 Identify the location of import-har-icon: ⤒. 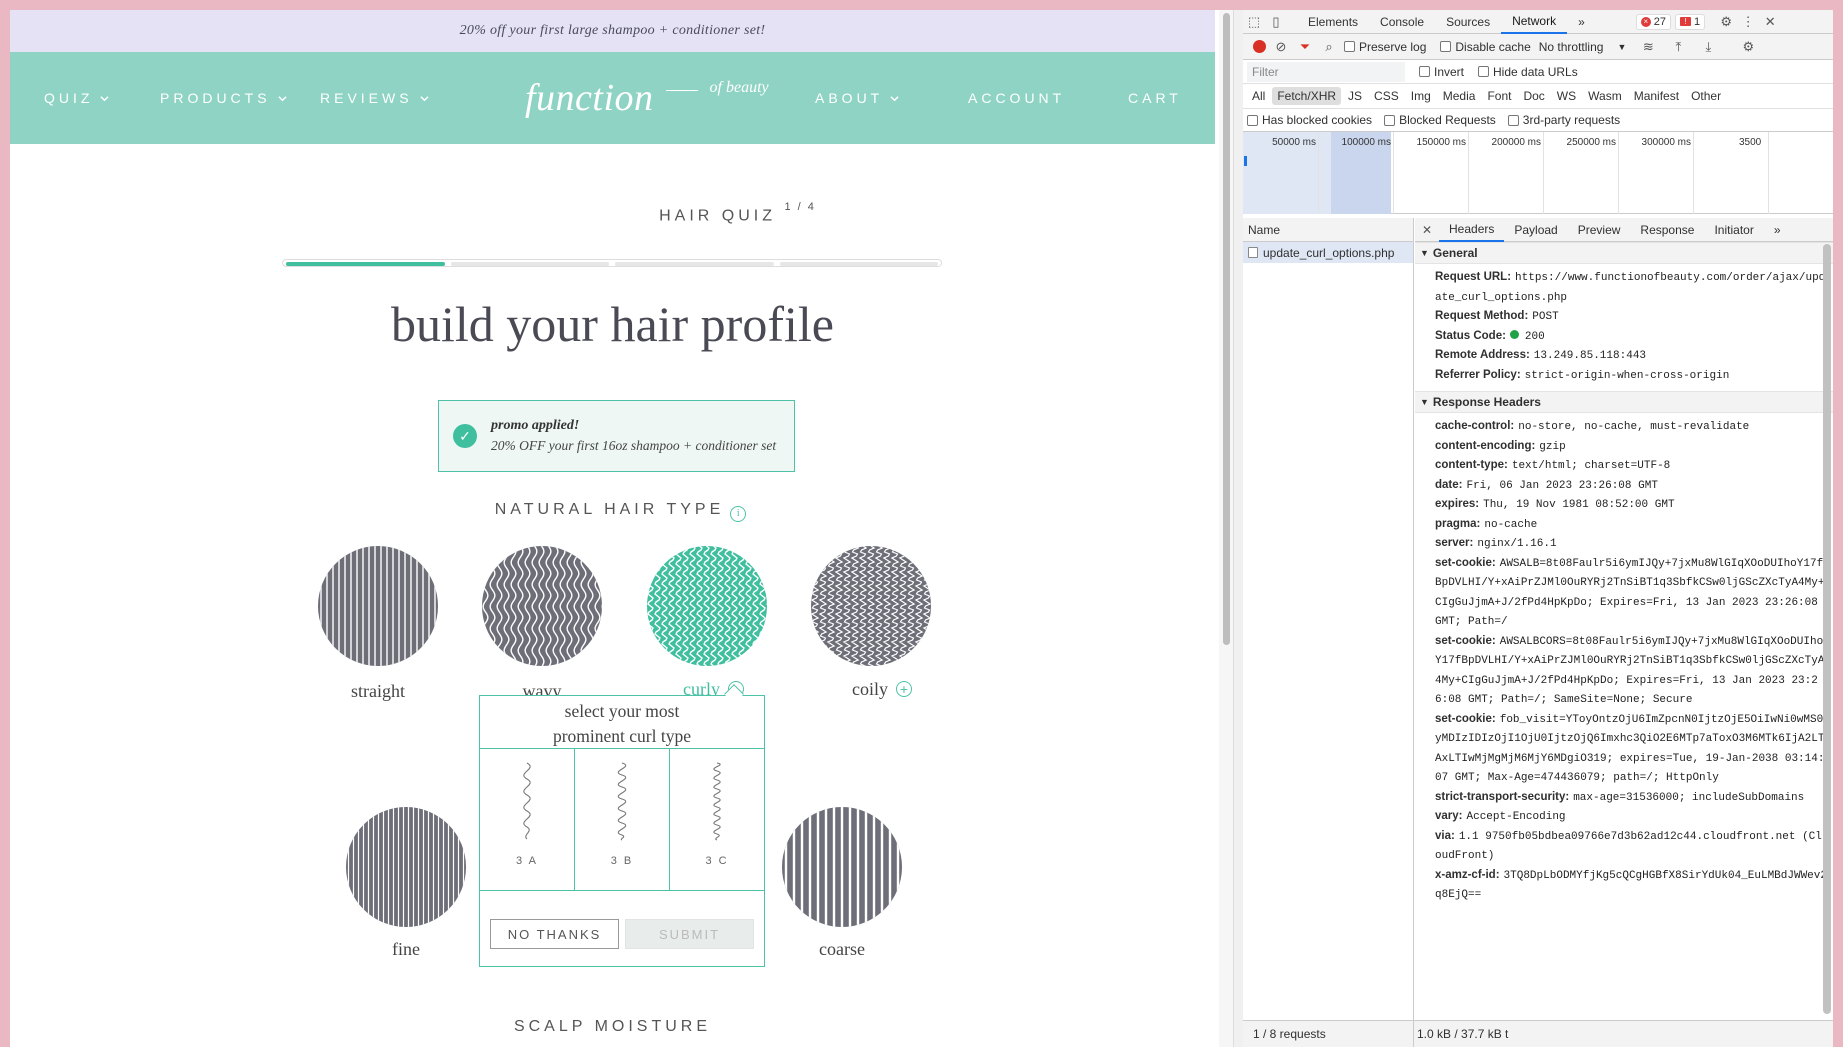
(1678, 47).